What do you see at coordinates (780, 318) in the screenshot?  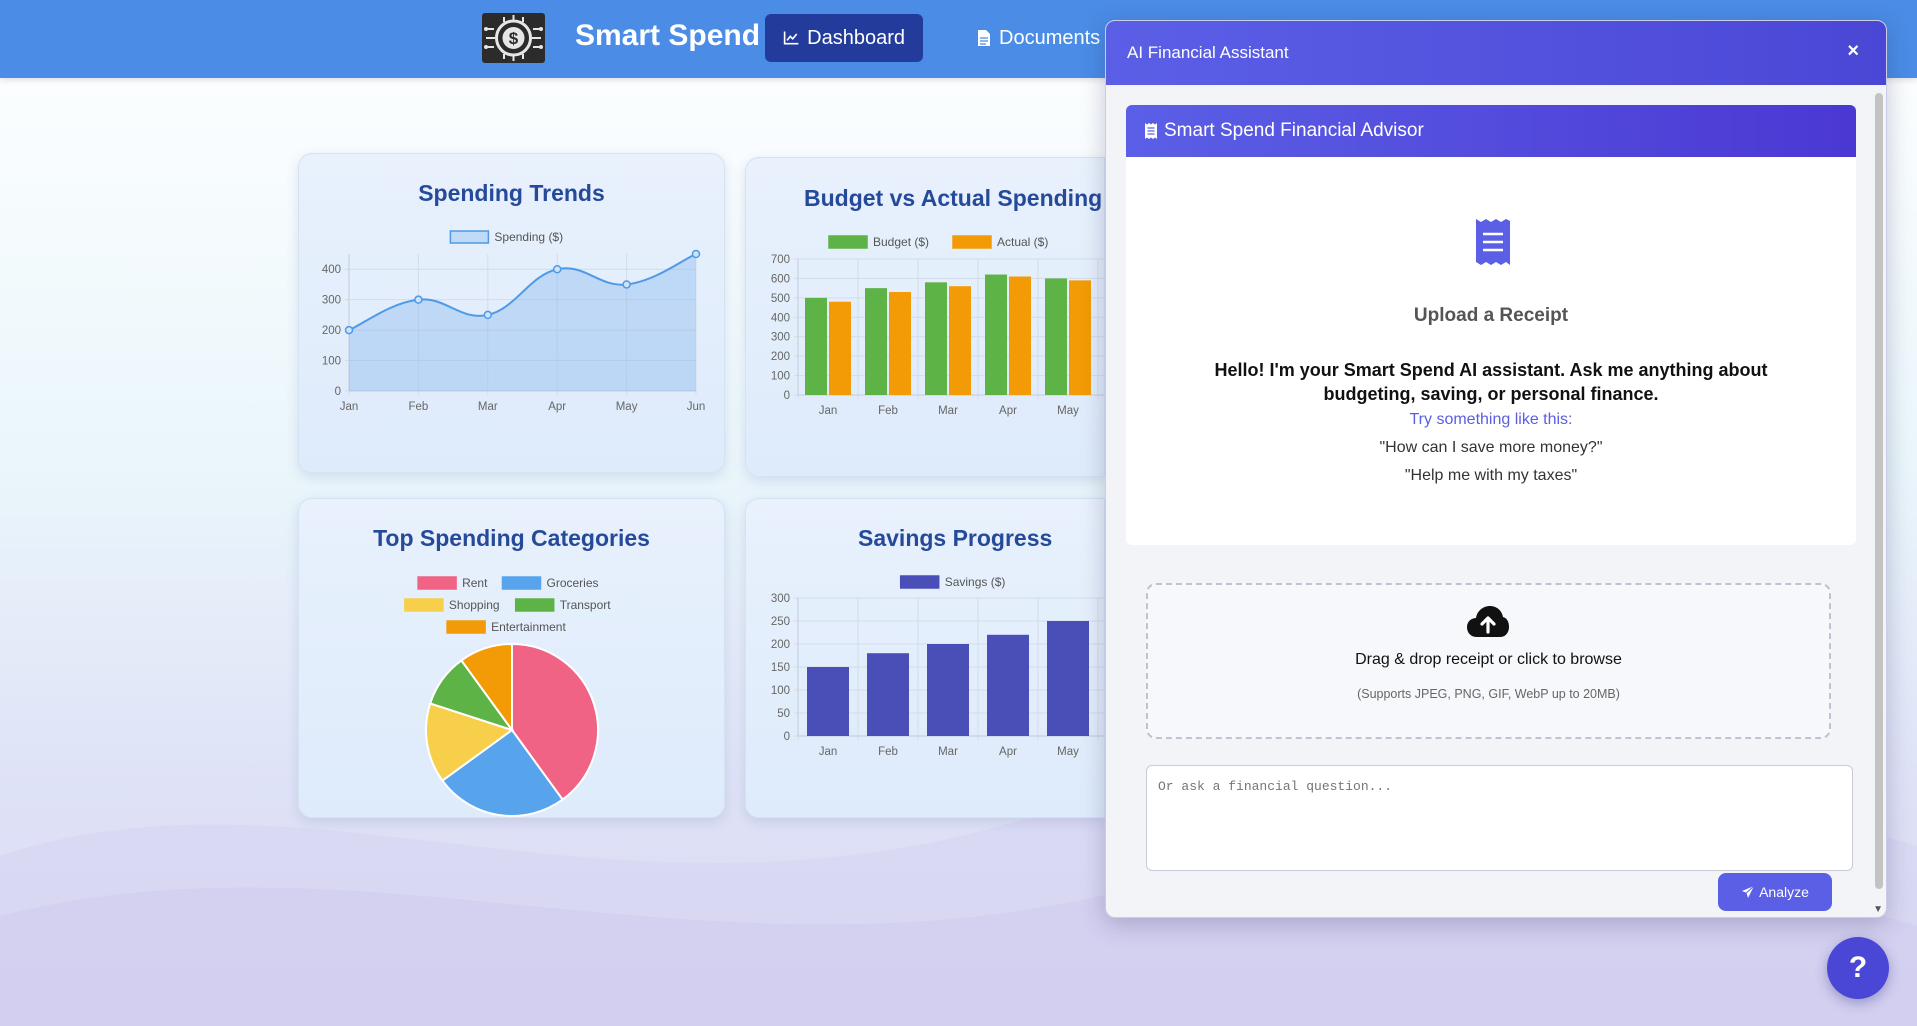 I see `y-tick-label: 400` at bounding box center [780, 318].